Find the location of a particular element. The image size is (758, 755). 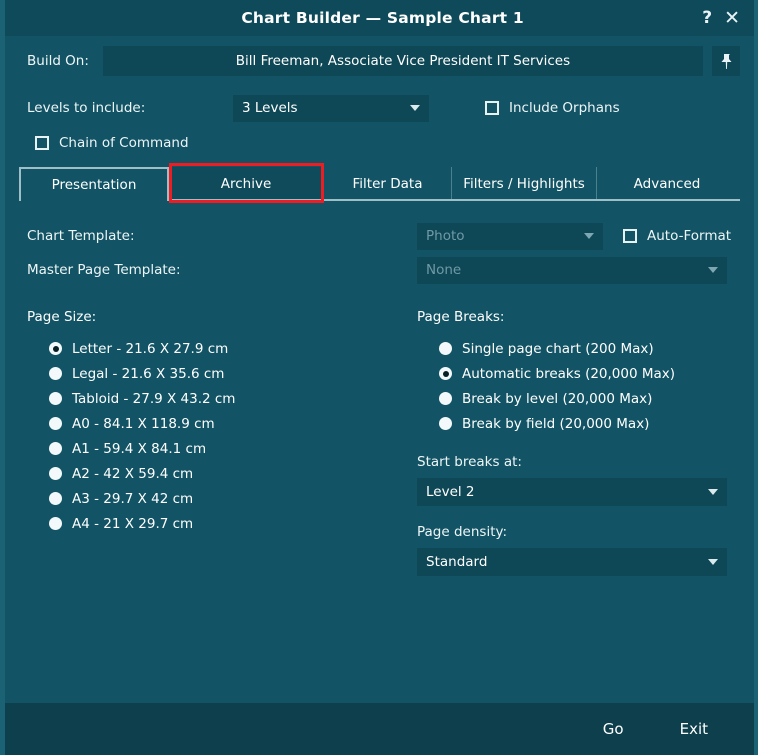

page-size-option: Tabloid - 27.9 X 43.2 cm is located at coordinates (222, 398).